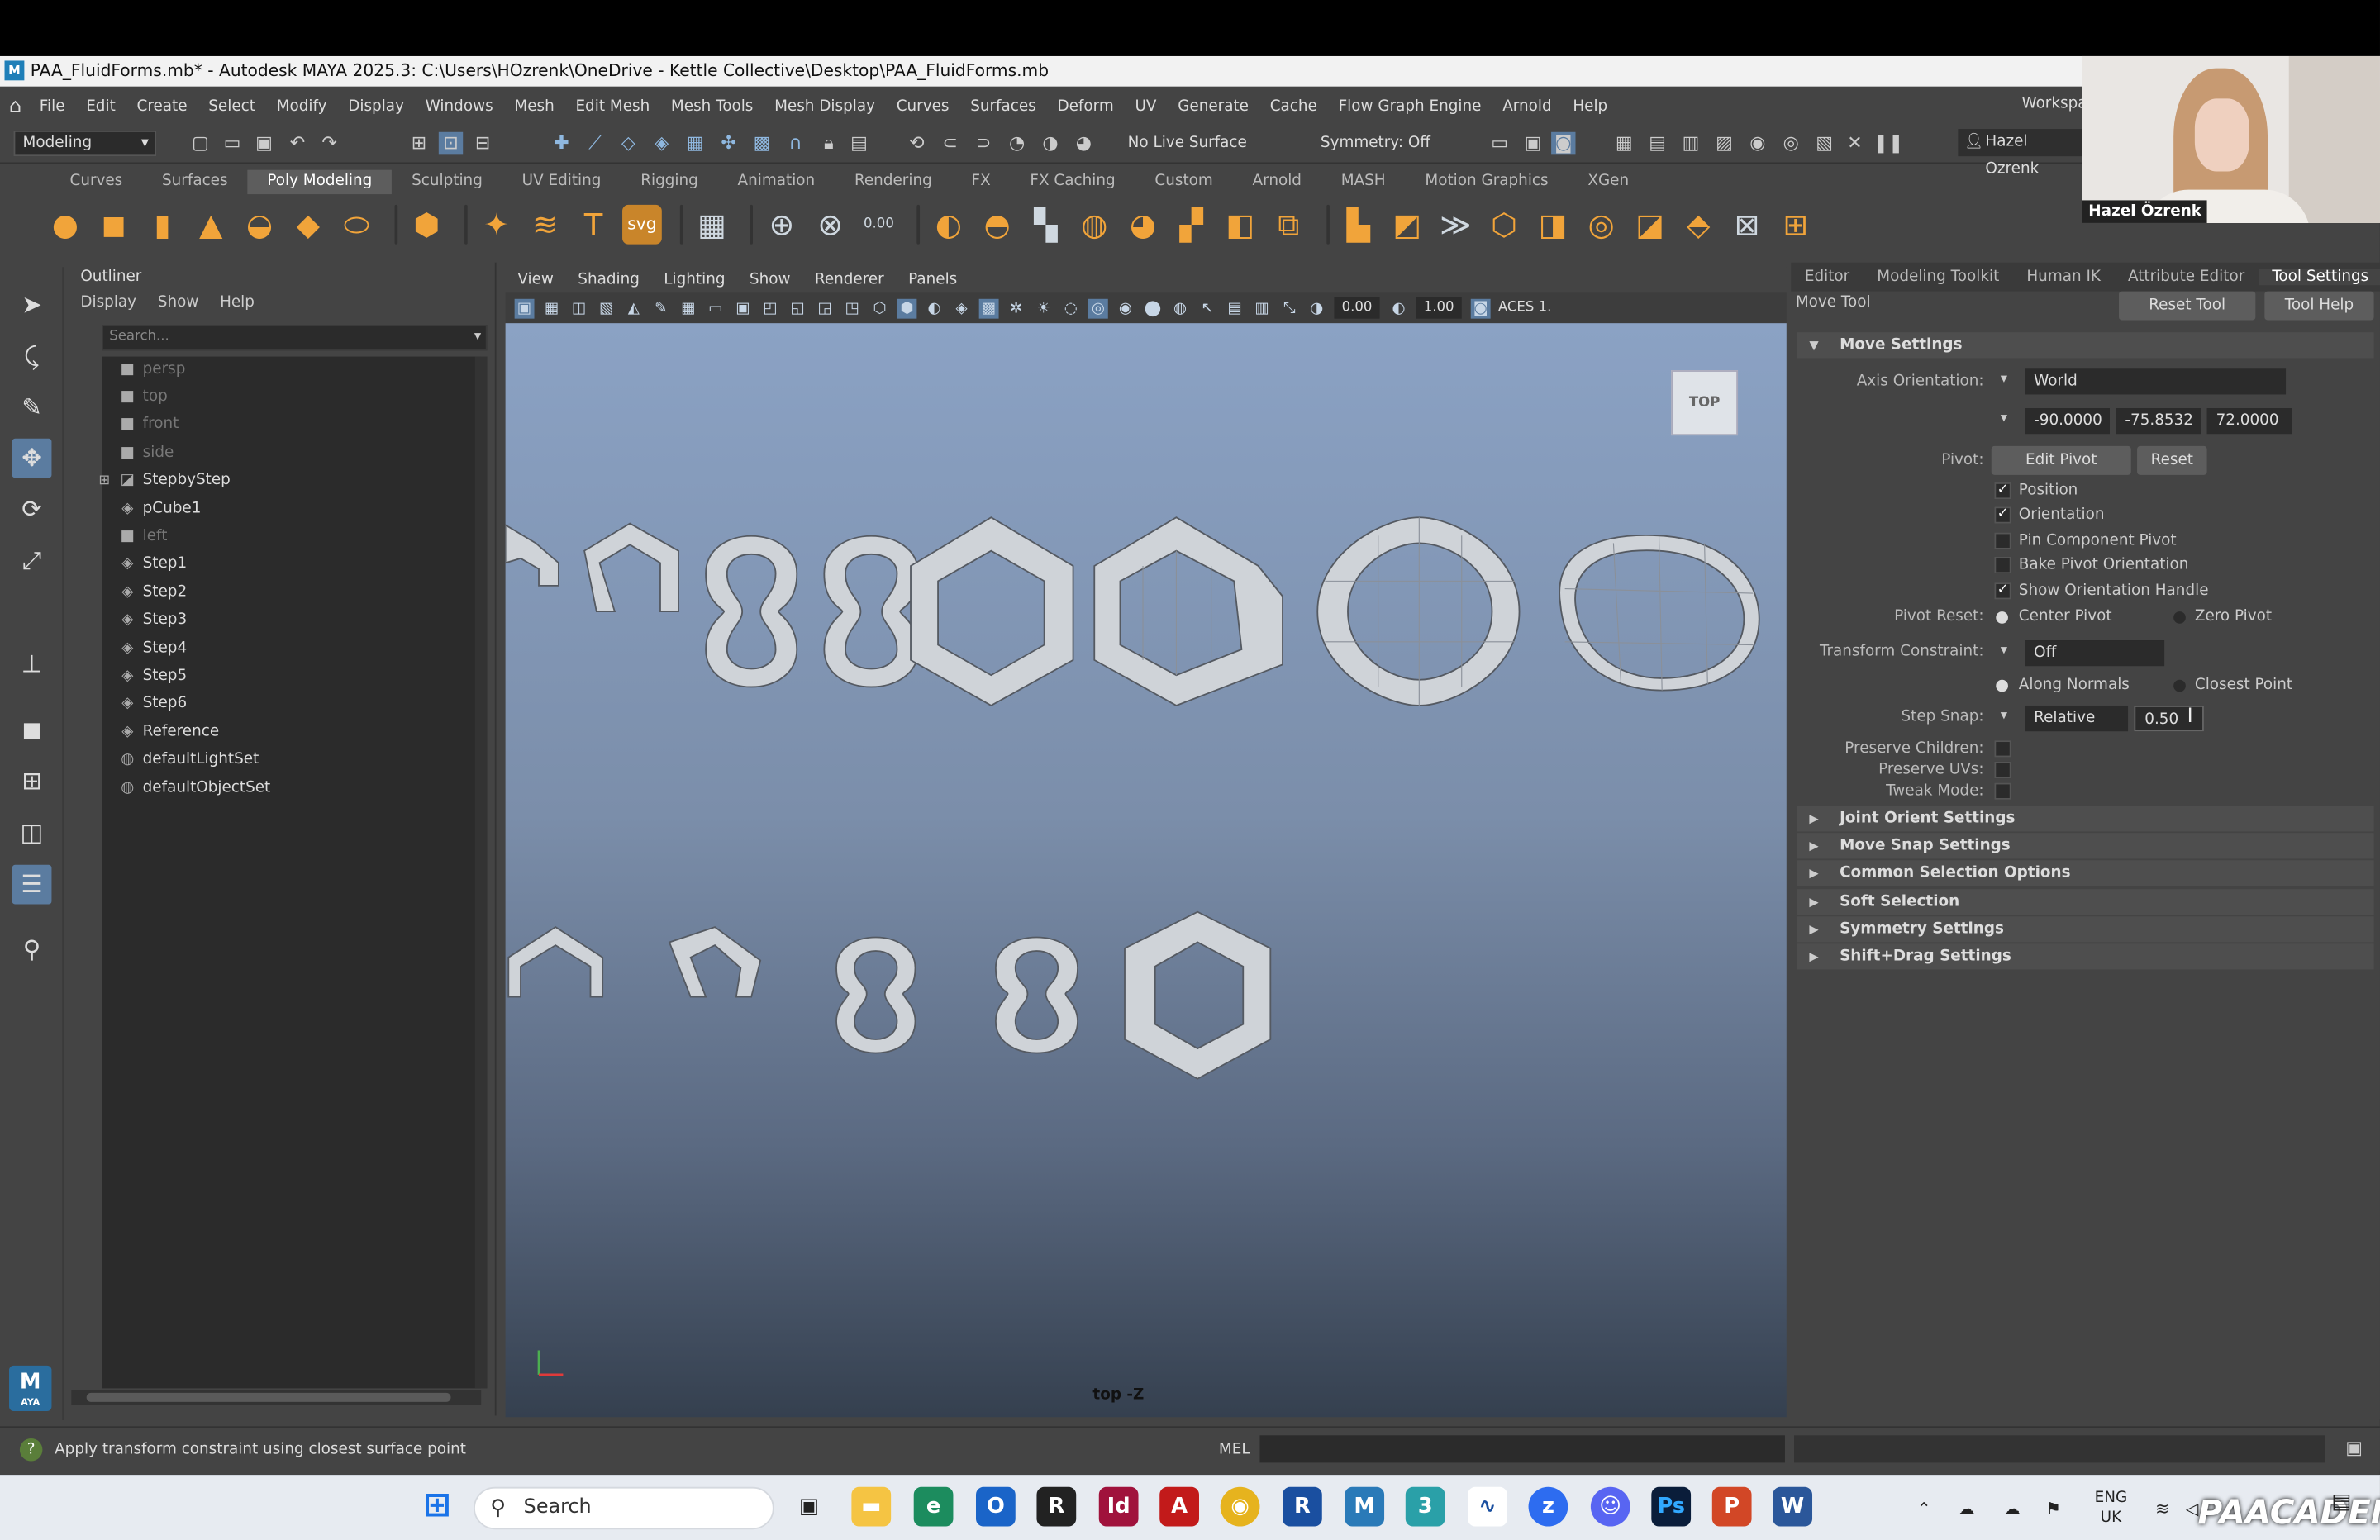 This screenshot has width=2380, height=1540. Describe the element at coordinates (1293, 105) in the screenshot. I see `menu-cache: Cache` at that location.